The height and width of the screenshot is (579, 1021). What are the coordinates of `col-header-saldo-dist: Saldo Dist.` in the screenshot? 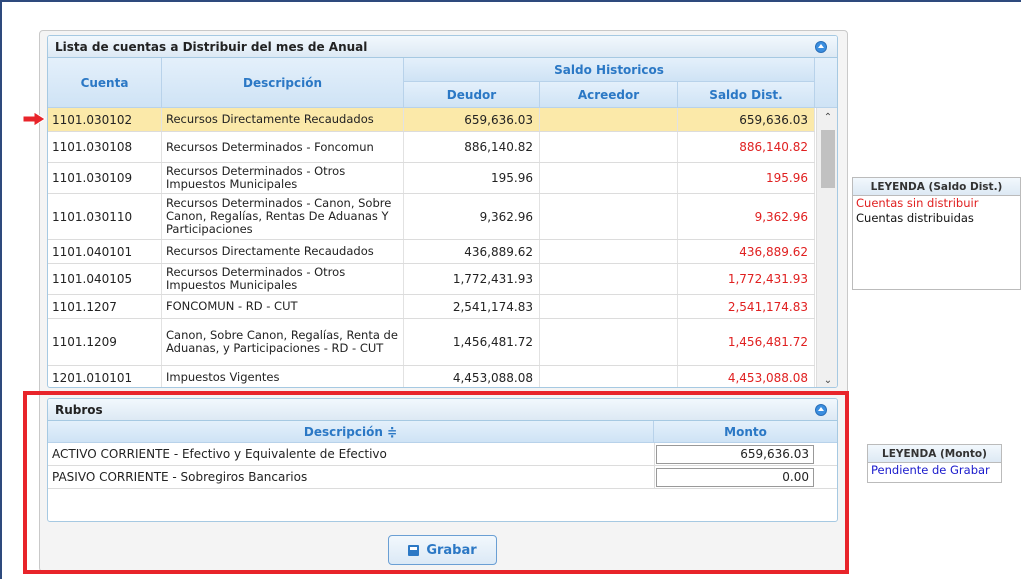 It's located at (746, 95).